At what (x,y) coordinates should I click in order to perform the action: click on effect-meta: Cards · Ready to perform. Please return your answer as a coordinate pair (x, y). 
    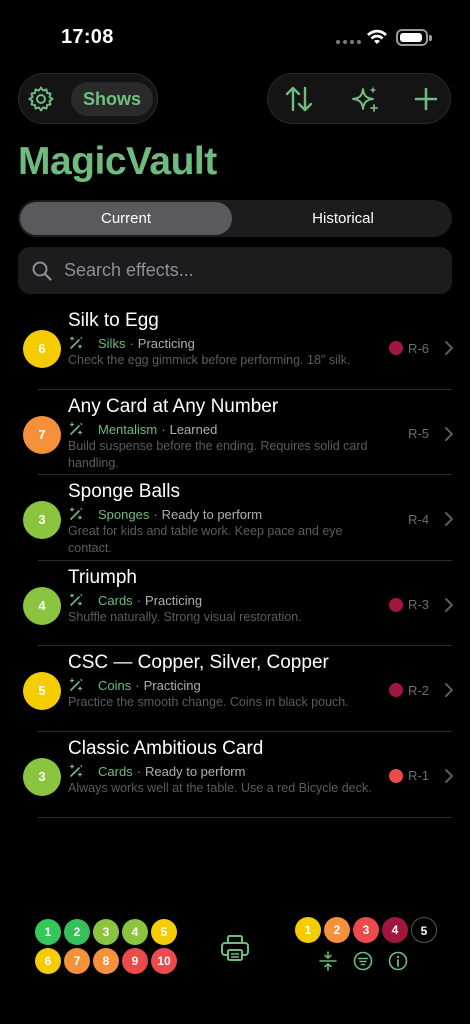
    Looking at the image, I should click on (156, 771).